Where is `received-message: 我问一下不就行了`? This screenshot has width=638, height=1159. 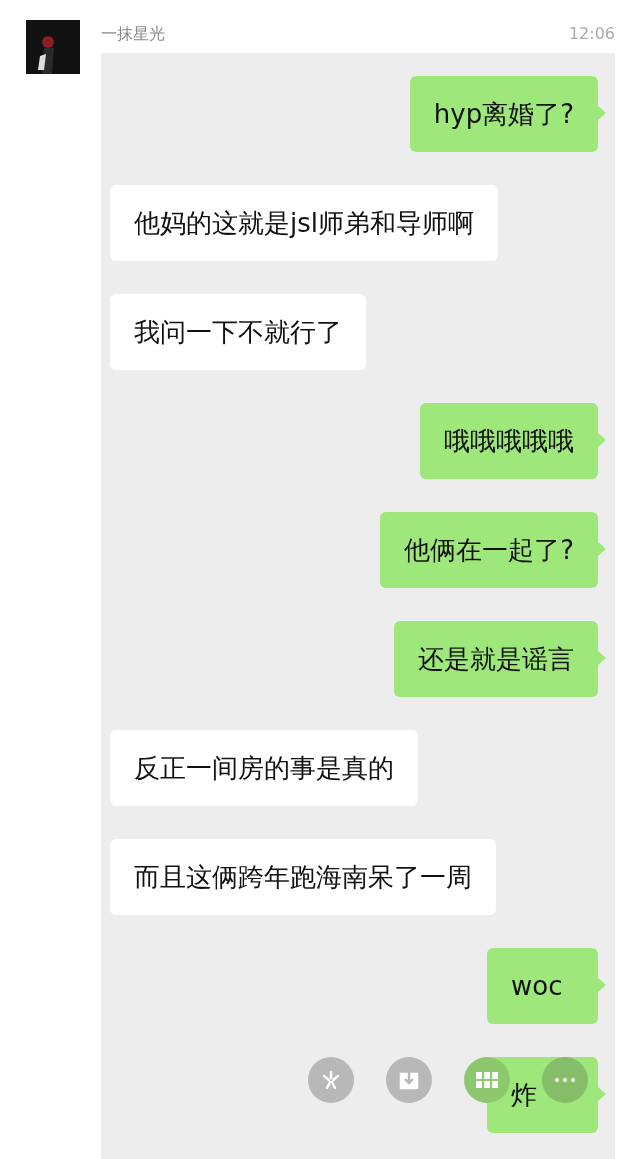 received-message: 我问一下不就行了 is located at coordinates (238, 332).